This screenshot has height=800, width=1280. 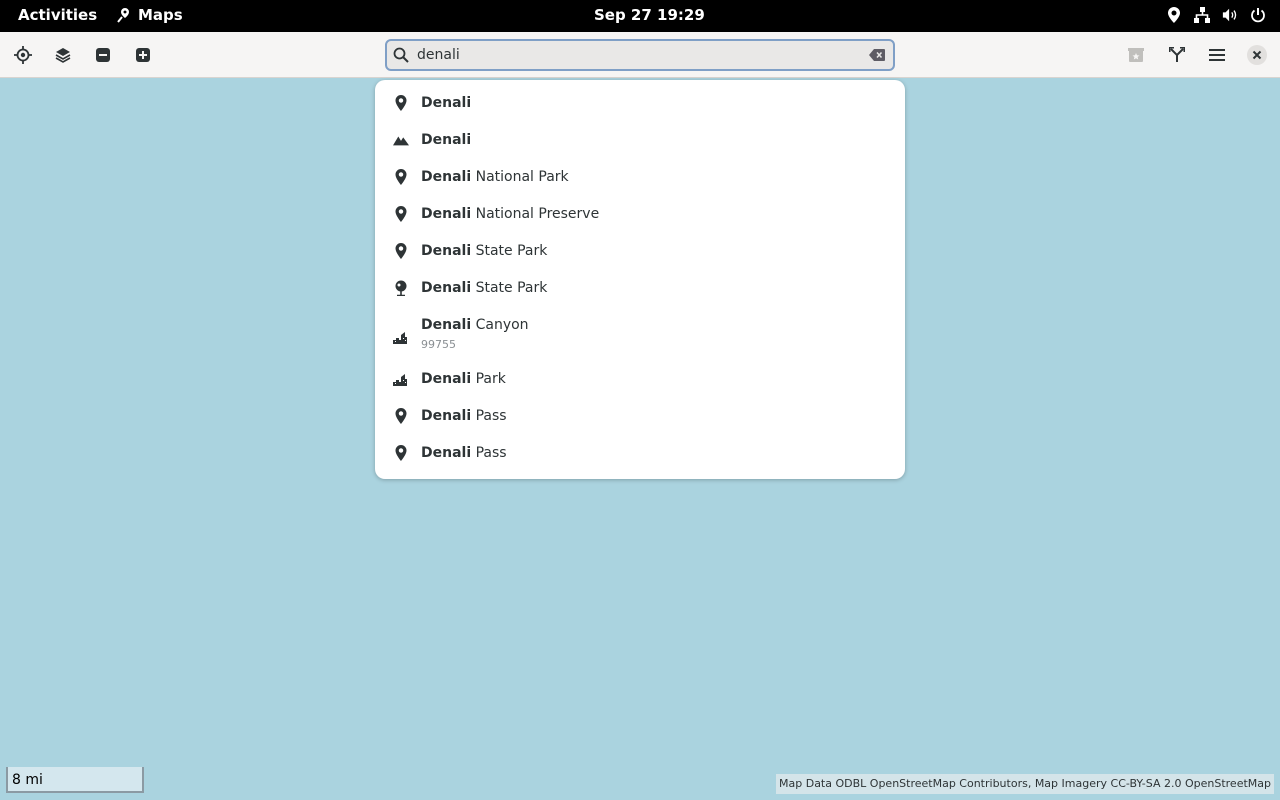 What do you see at coordinates (640, 215) in the screenshot?
I see `search-result: Denali National Preserve` at bounding box center [640, 215].